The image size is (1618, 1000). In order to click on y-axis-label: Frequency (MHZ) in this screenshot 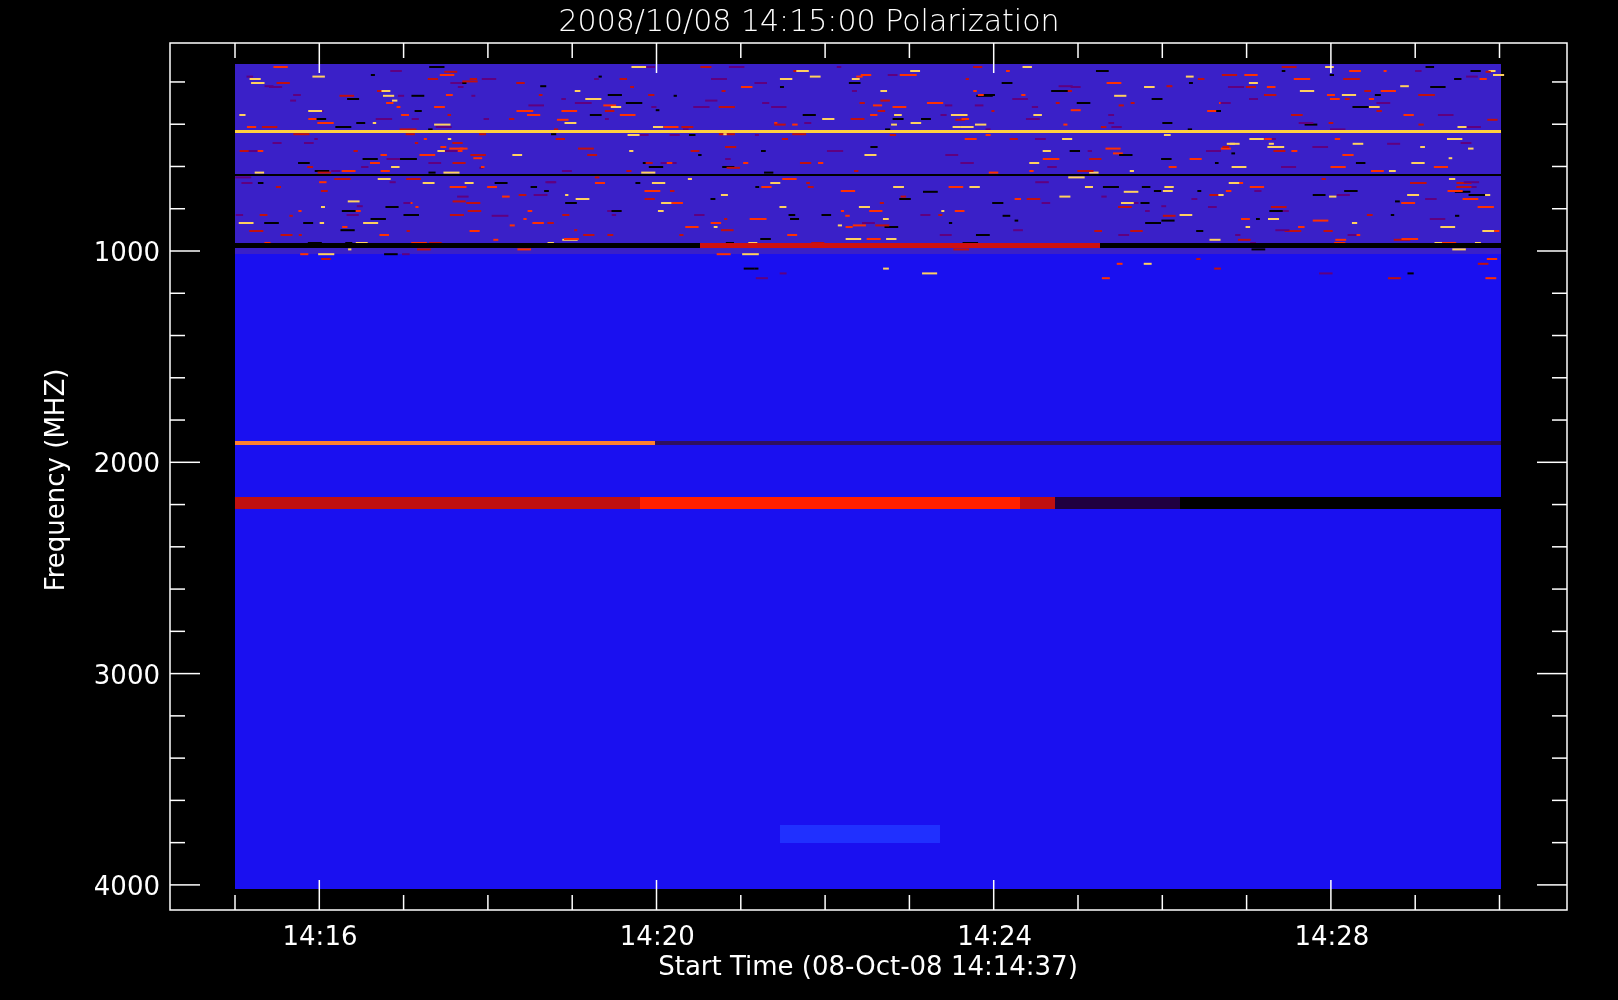, I will do `click(55, 480)`.